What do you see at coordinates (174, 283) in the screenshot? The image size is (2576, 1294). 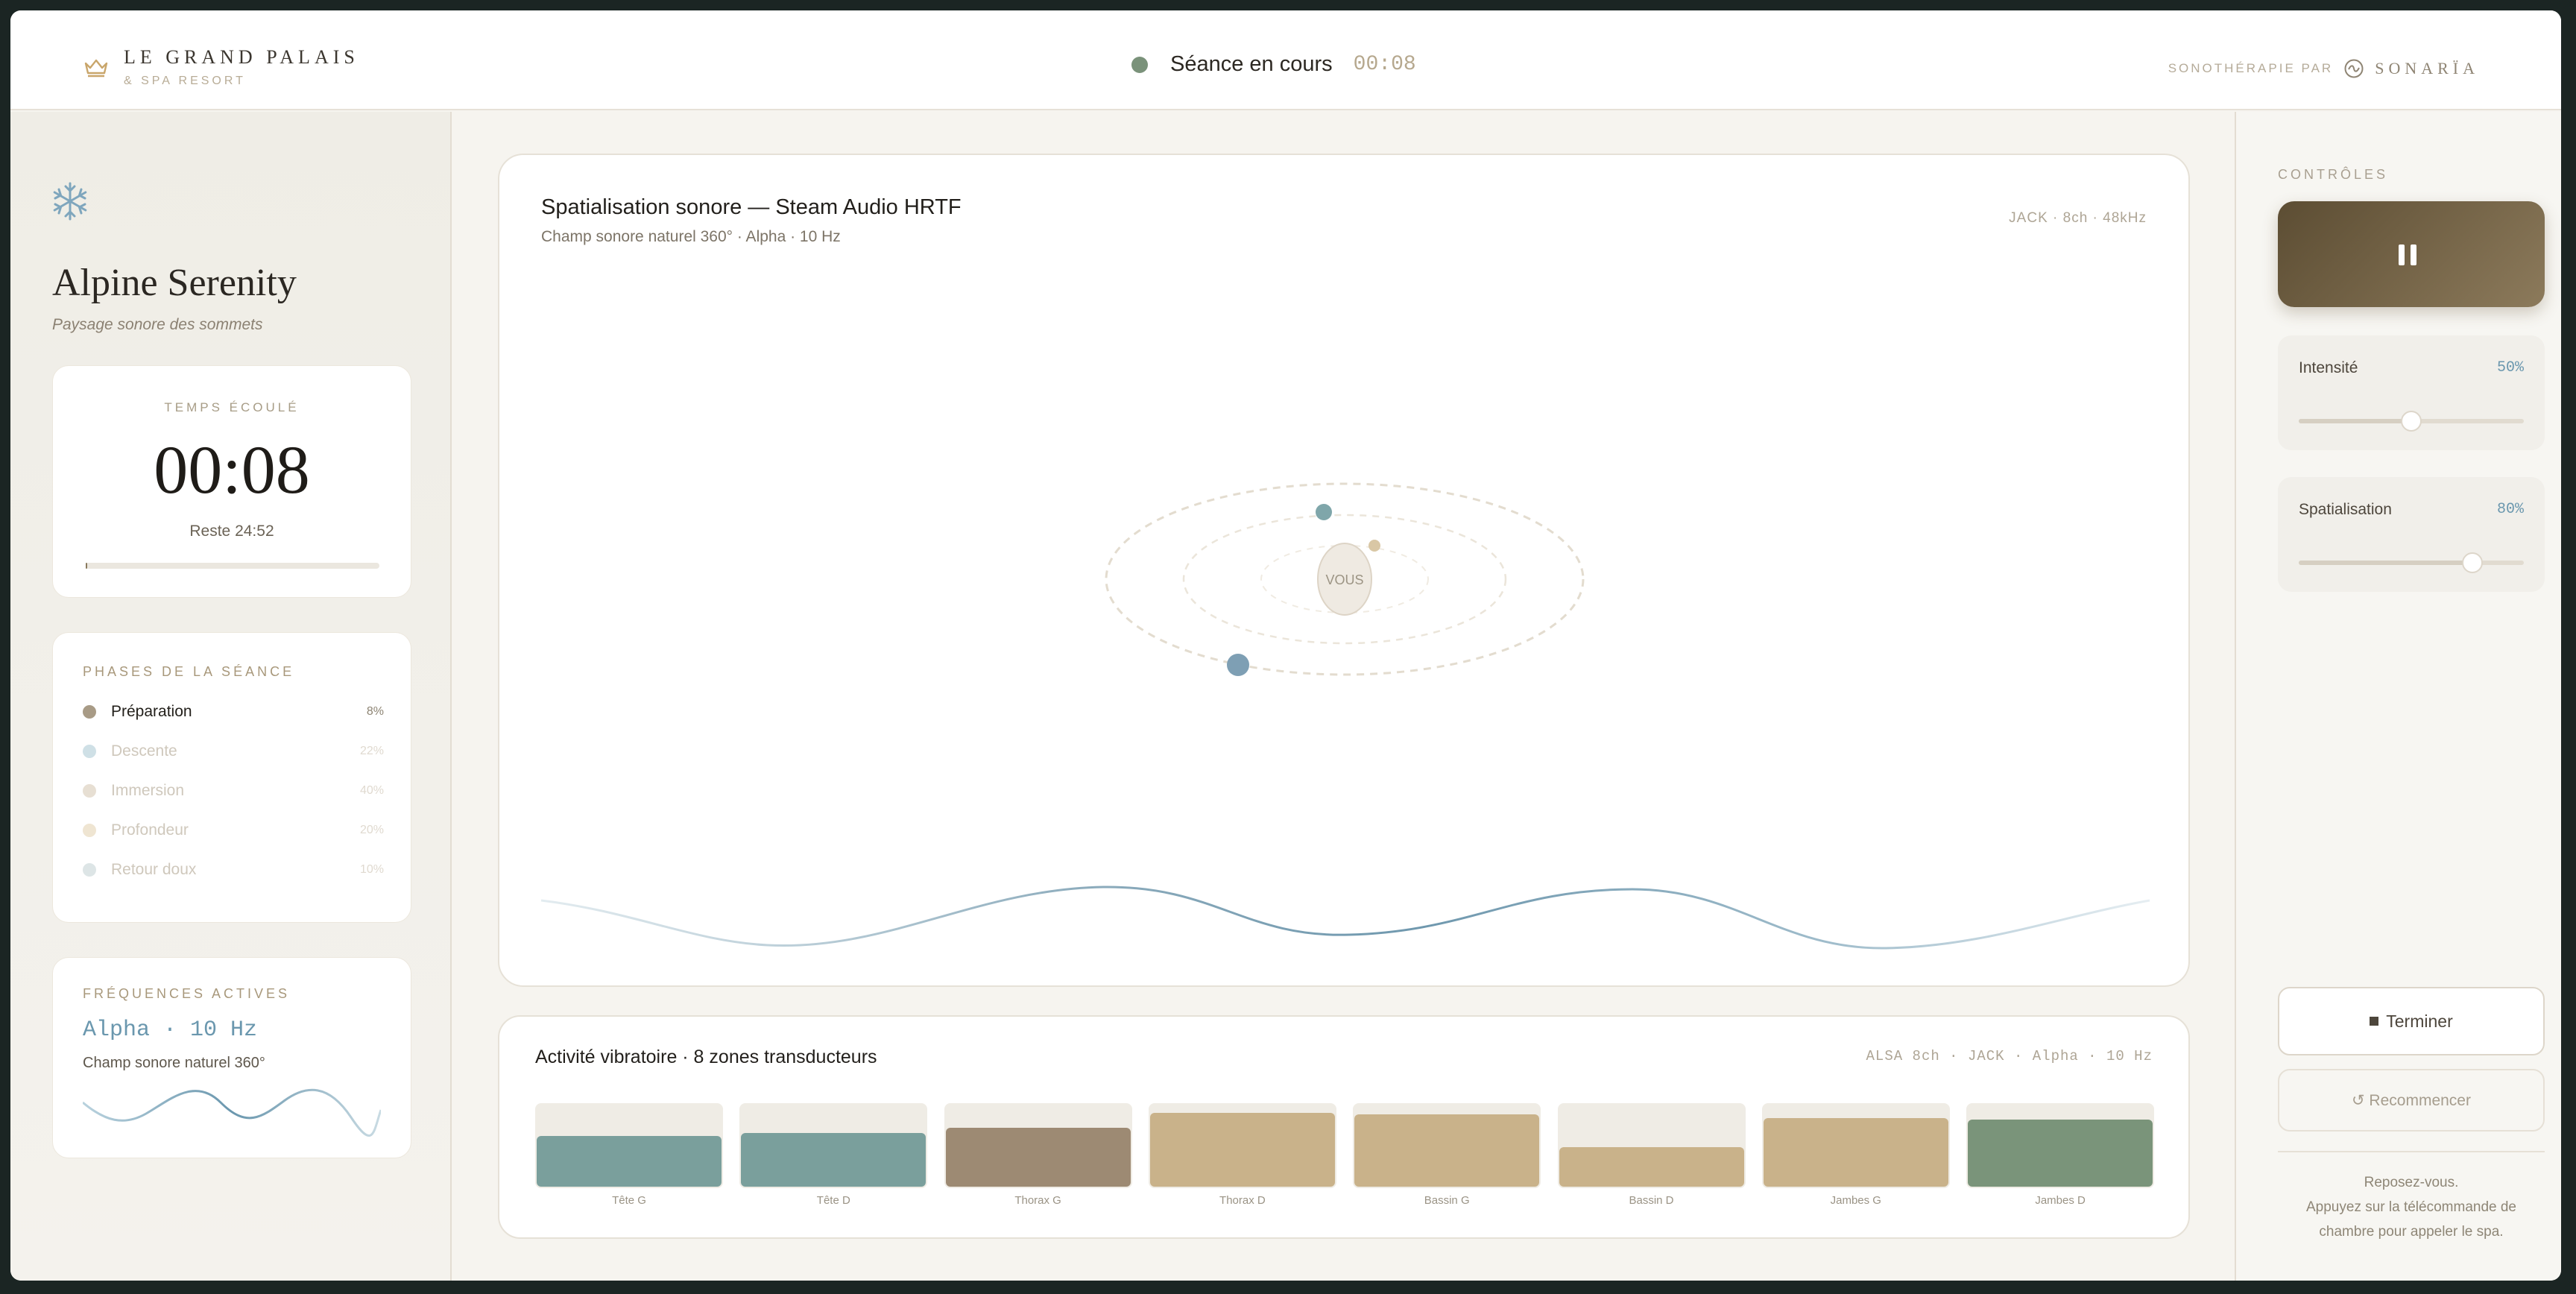 I see `soundscape-title: Alpine Serenity` at bounding box center [174, 283].